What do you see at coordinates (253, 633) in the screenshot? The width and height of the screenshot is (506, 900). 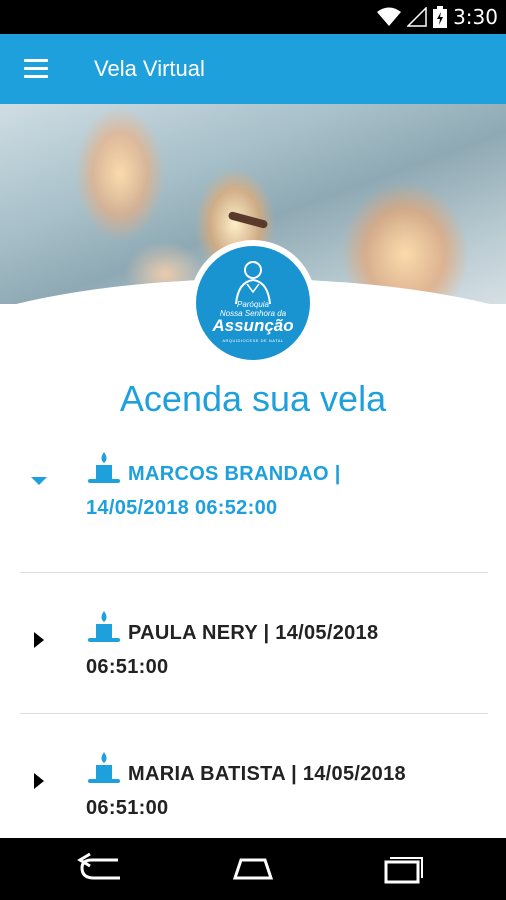 I see `list-item-name: PAULA NERY | 14/05/2018` at bounding box center [253, 633].